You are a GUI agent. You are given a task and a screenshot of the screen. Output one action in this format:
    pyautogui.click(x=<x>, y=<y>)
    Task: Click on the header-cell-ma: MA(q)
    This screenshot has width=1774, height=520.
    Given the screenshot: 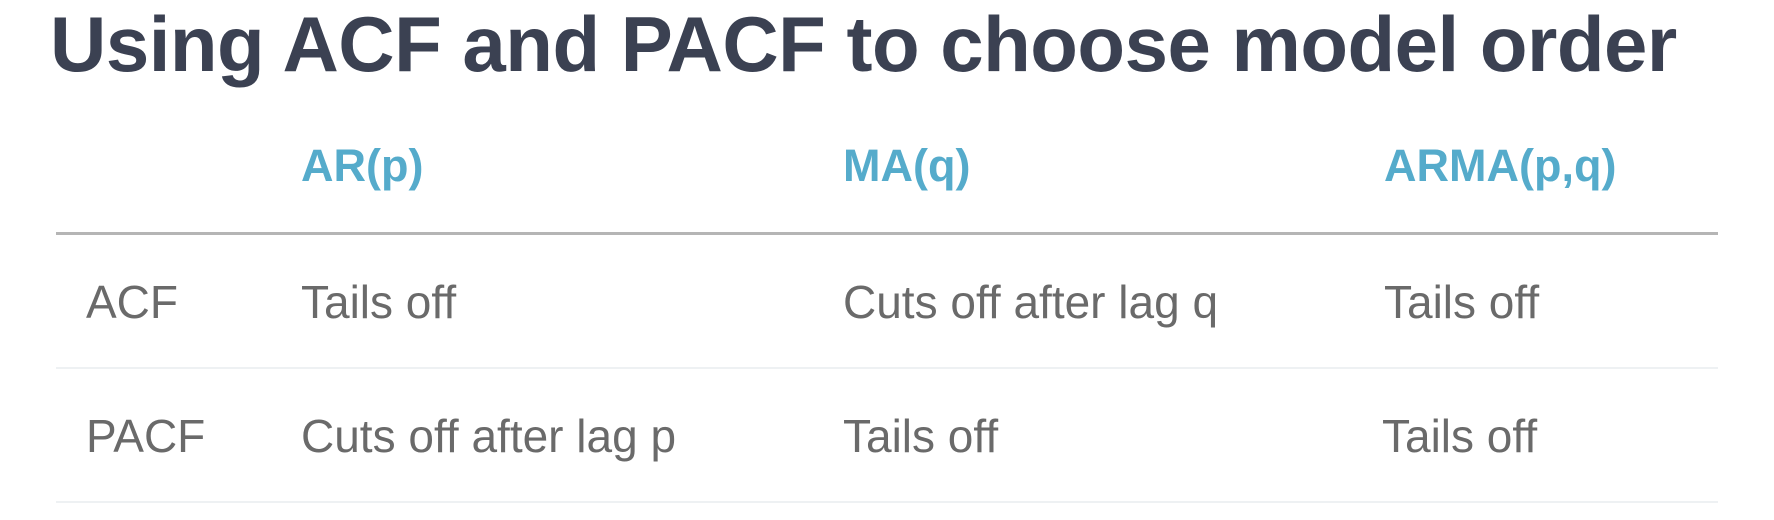 What is the action you would take?
    pyautogui.click(x=907, y=165)
    